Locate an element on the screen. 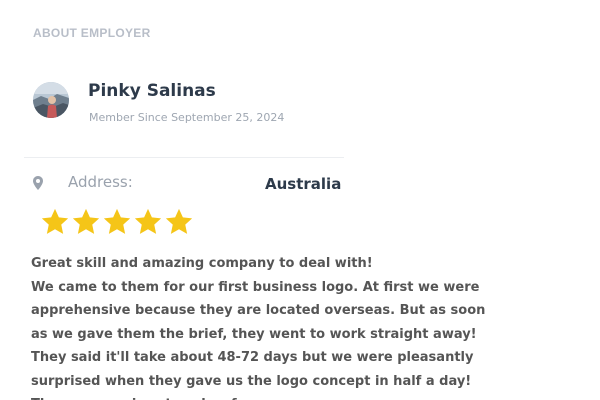 The height and width of the screenshot is (400, 600). address-value: Australia is located at coordinates (303, 184).